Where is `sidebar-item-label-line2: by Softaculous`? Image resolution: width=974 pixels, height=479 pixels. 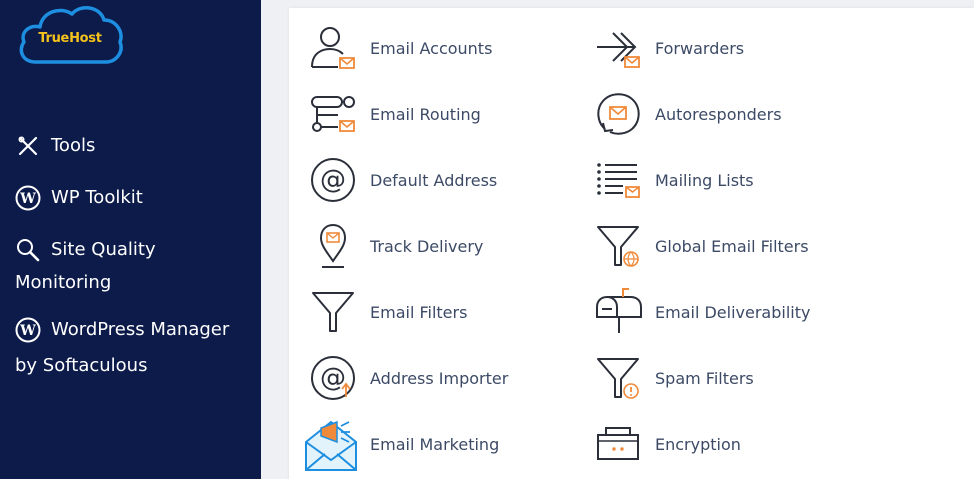
sidebar-item-label-line2: by Softaculous is located at coordinates (81, 365).